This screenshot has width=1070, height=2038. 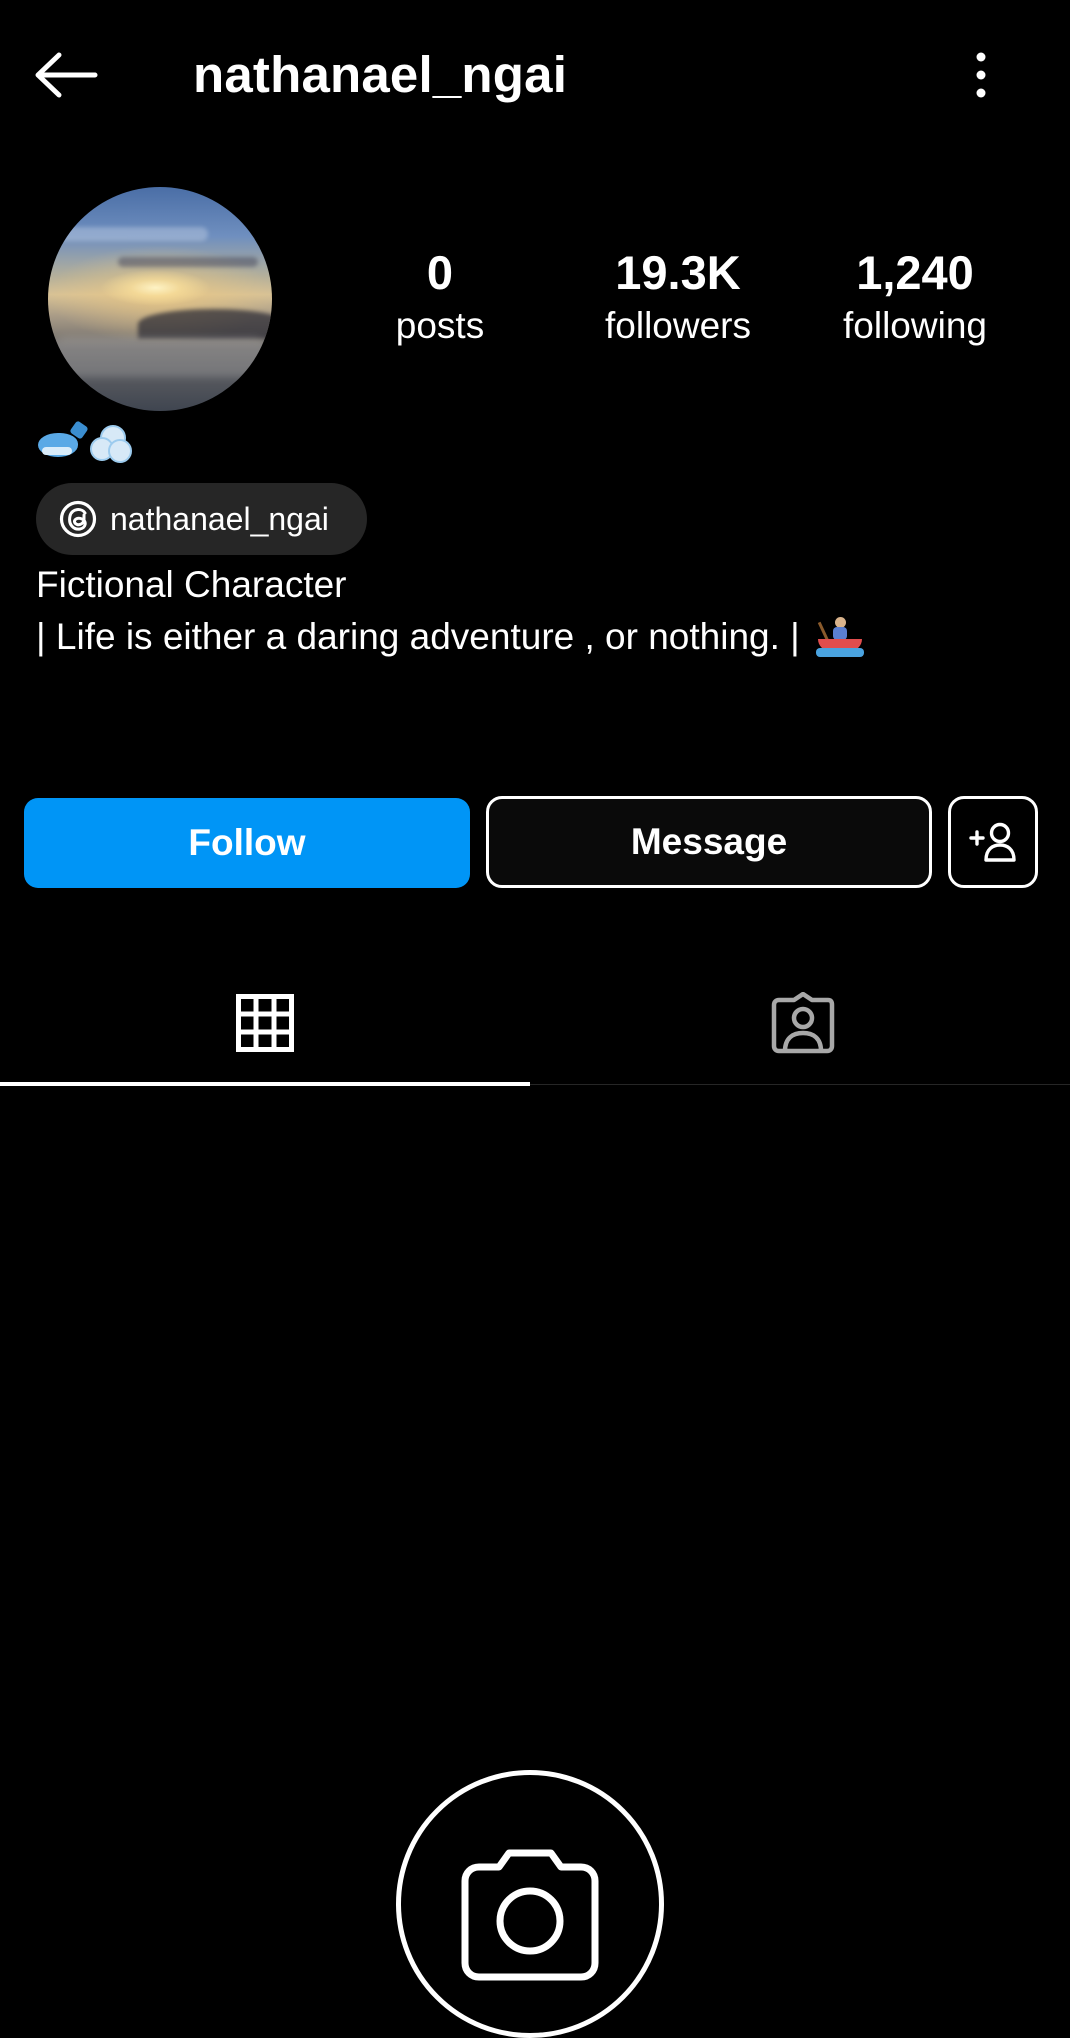 I want to click on stat-followers: 19.3K followers, so click(x=678, y=298).